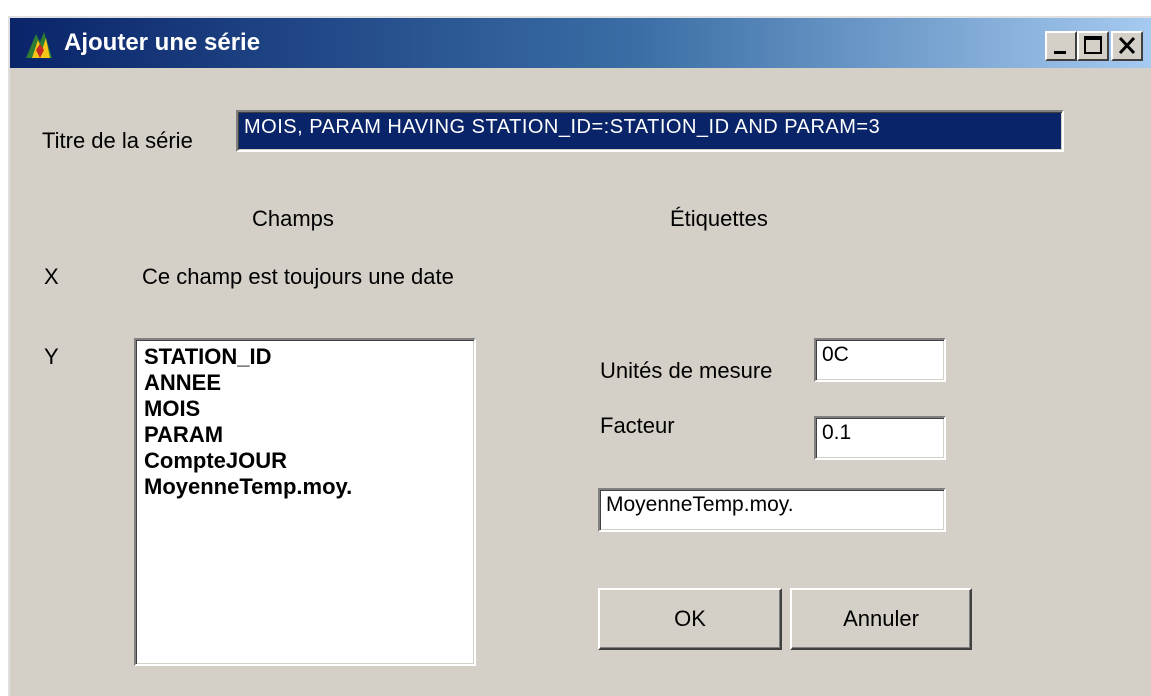 The image size is (1151, 696). Describe the element at coordinates (880, 438) in the screenshot. I see `factor-input: 0.1` at that location.